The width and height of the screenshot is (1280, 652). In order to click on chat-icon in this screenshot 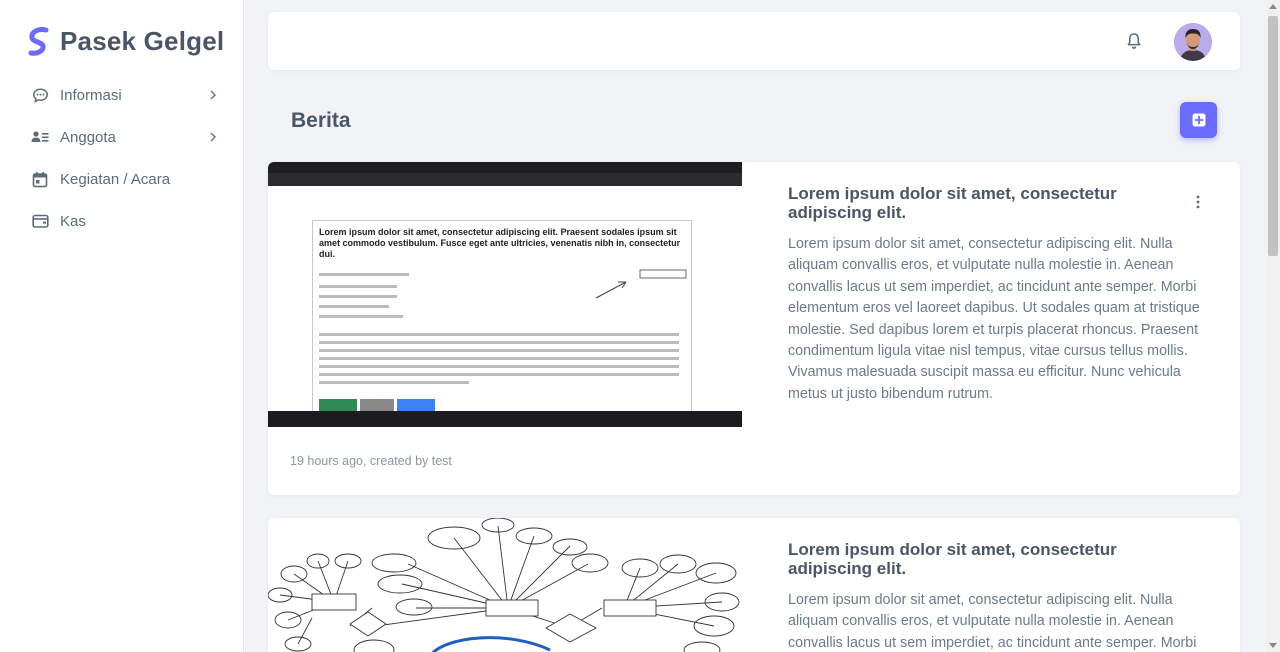, I will do `click(40, 95)`.